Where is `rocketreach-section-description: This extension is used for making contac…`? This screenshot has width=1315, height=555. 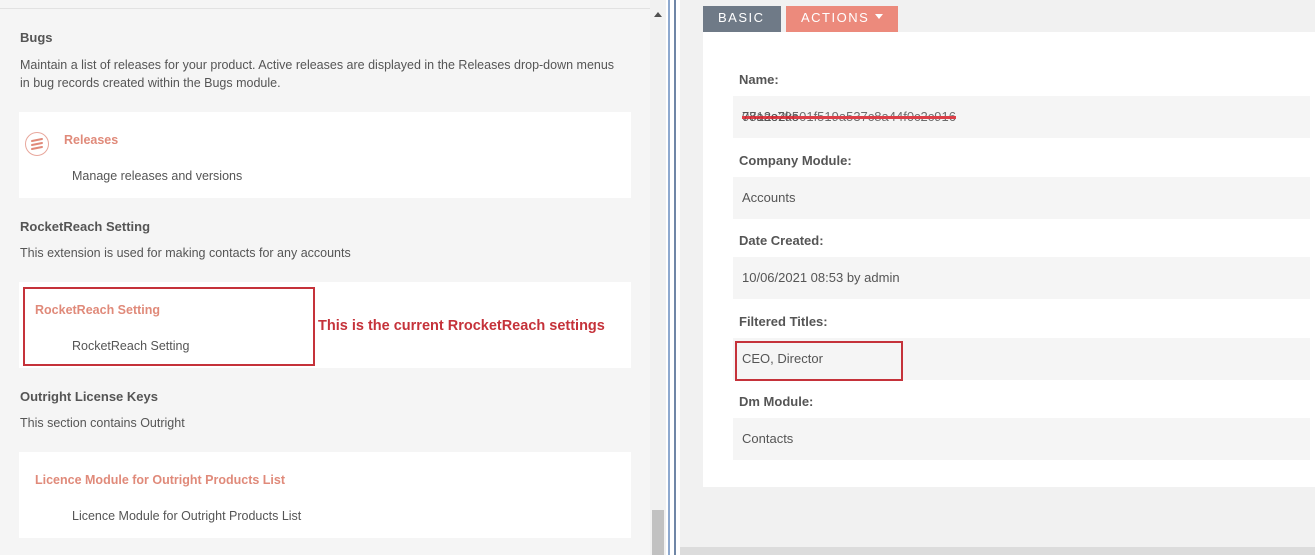 rocketreach-section-description: This extension is used for making contac… is located at coordinates (185, 253).